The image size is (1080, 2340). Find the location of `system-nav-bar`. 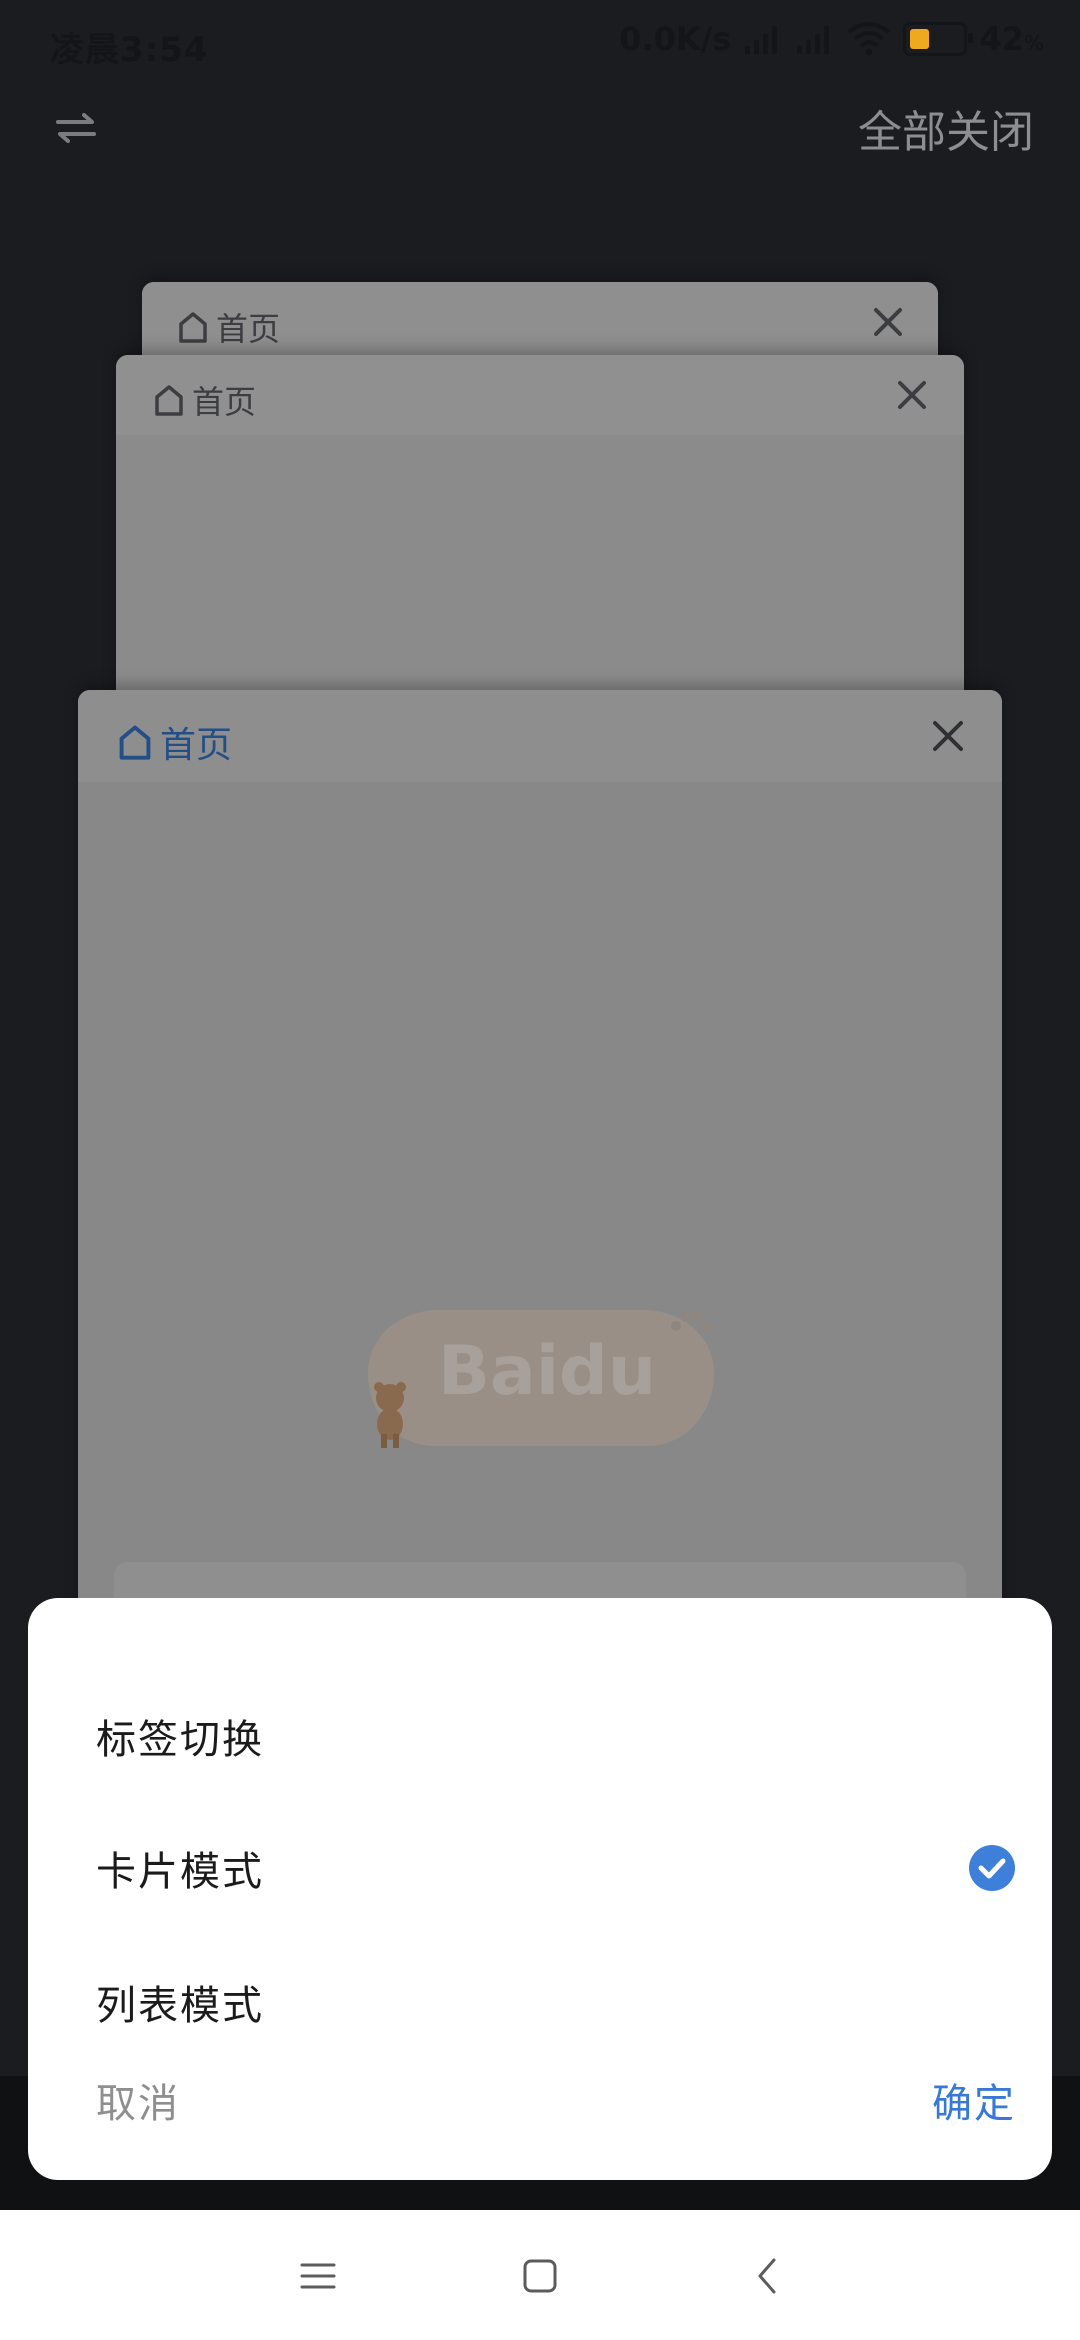

system-nav-bar is located at coordinates (540, 2275).